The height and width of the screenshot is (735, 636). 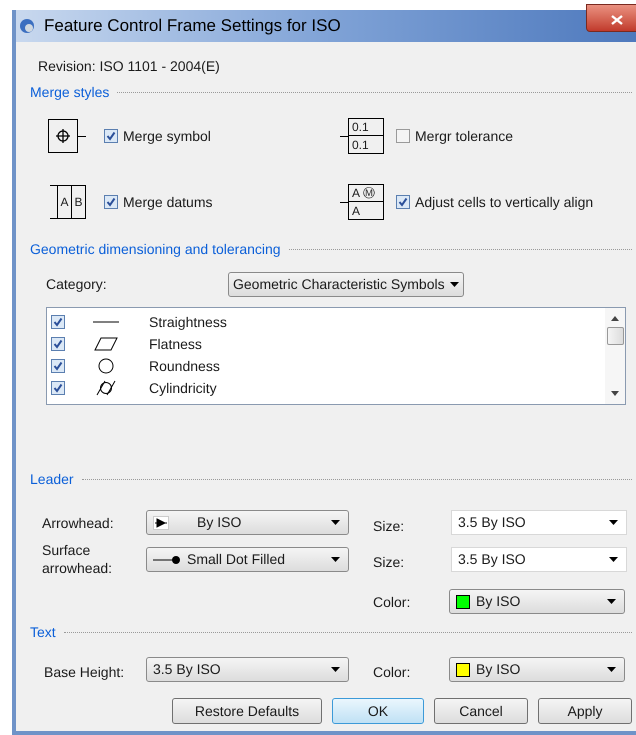 I want to click on dialog-button: Restore Defaults, so click(x=247, y=711).